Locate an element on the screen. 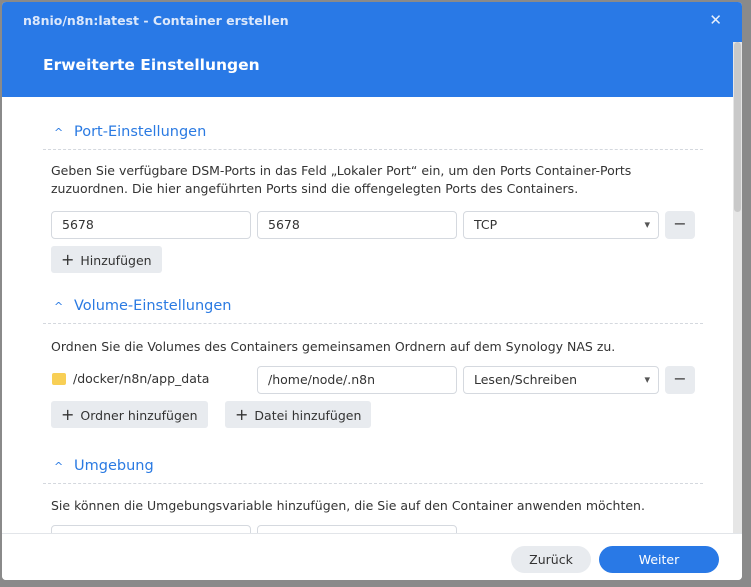 Image resolution: width=751 pixels, height=587 pixels. mount-path-input: /home/node/.n8n is located at coordinates (357, 380).